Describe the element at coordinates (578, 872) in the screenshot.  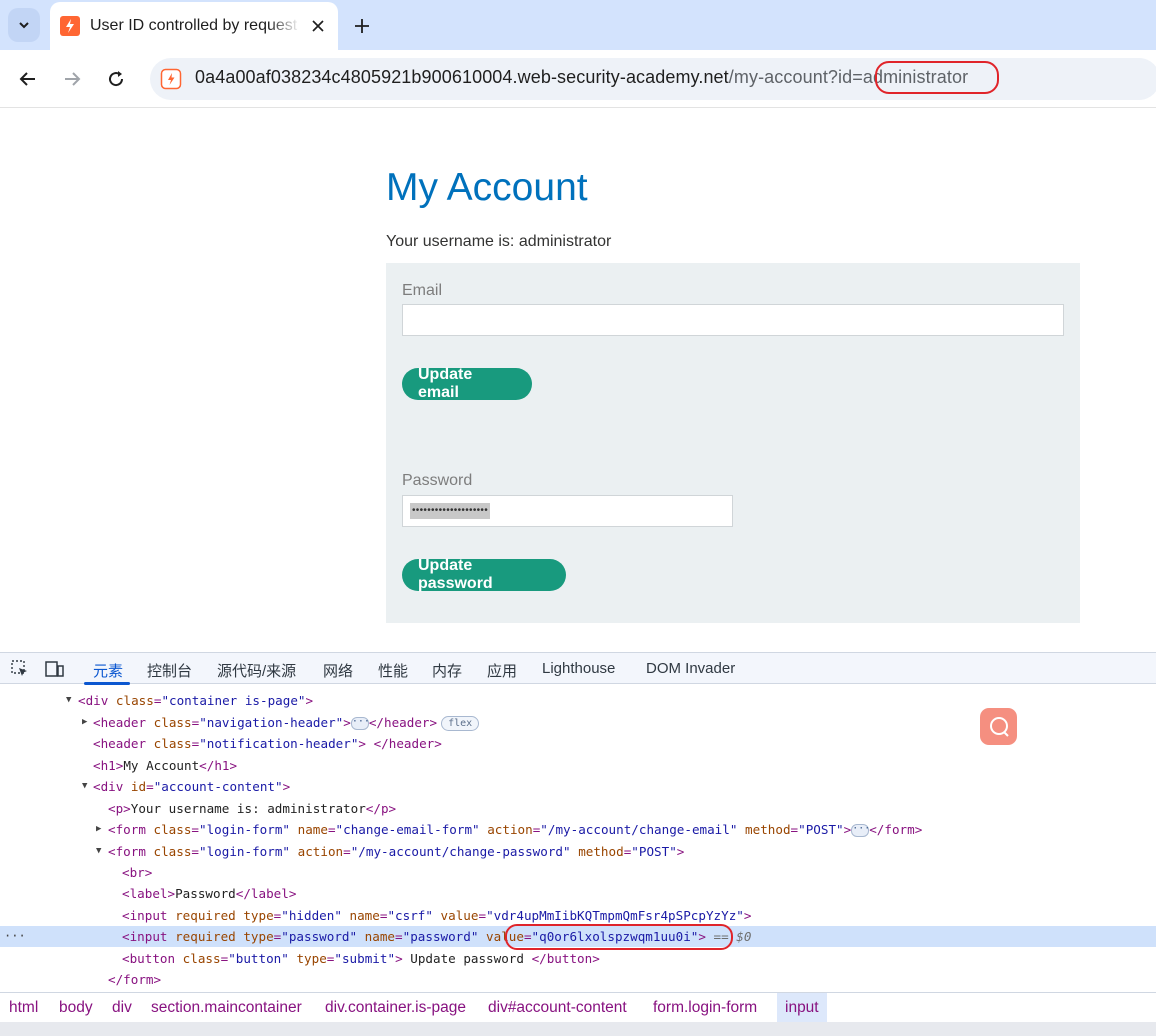
I see `dom-node-br: <br>` at that location.